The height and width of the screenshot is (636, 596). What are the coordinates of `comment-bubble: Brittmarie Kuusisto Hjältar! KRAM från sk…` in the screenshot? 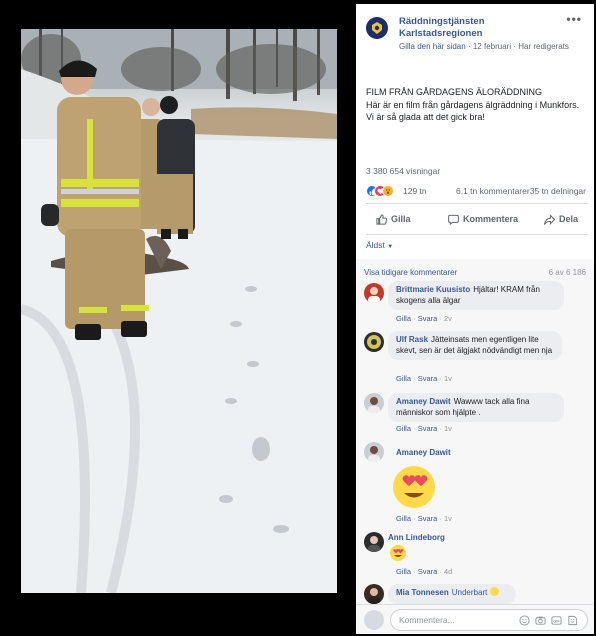 It's located at (476, 295).